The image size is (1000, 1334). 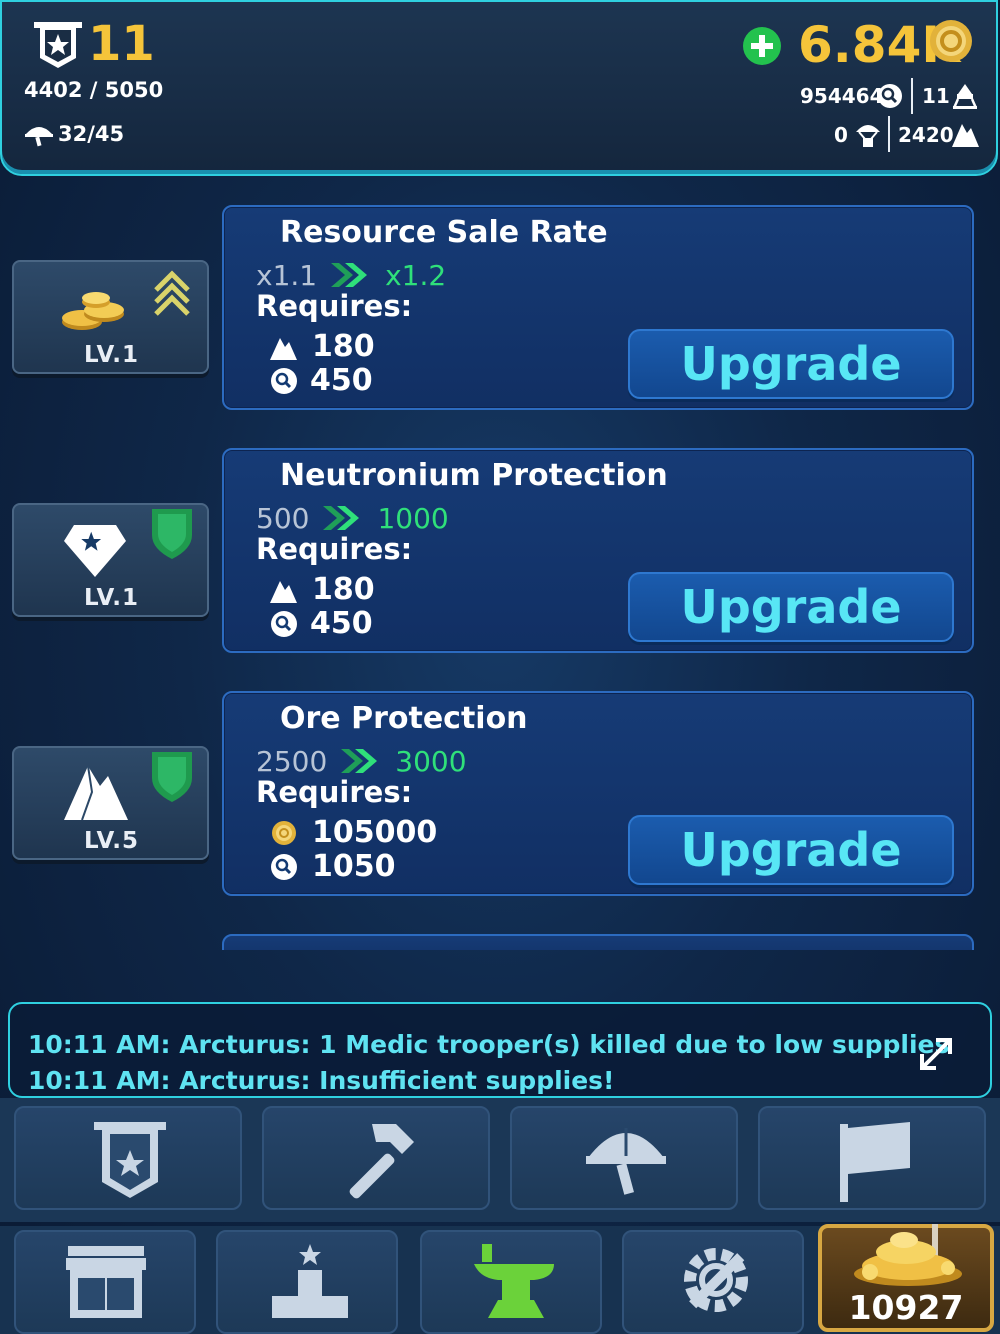 I want to click on nav-flag-button, so click(x=872, y=1158).